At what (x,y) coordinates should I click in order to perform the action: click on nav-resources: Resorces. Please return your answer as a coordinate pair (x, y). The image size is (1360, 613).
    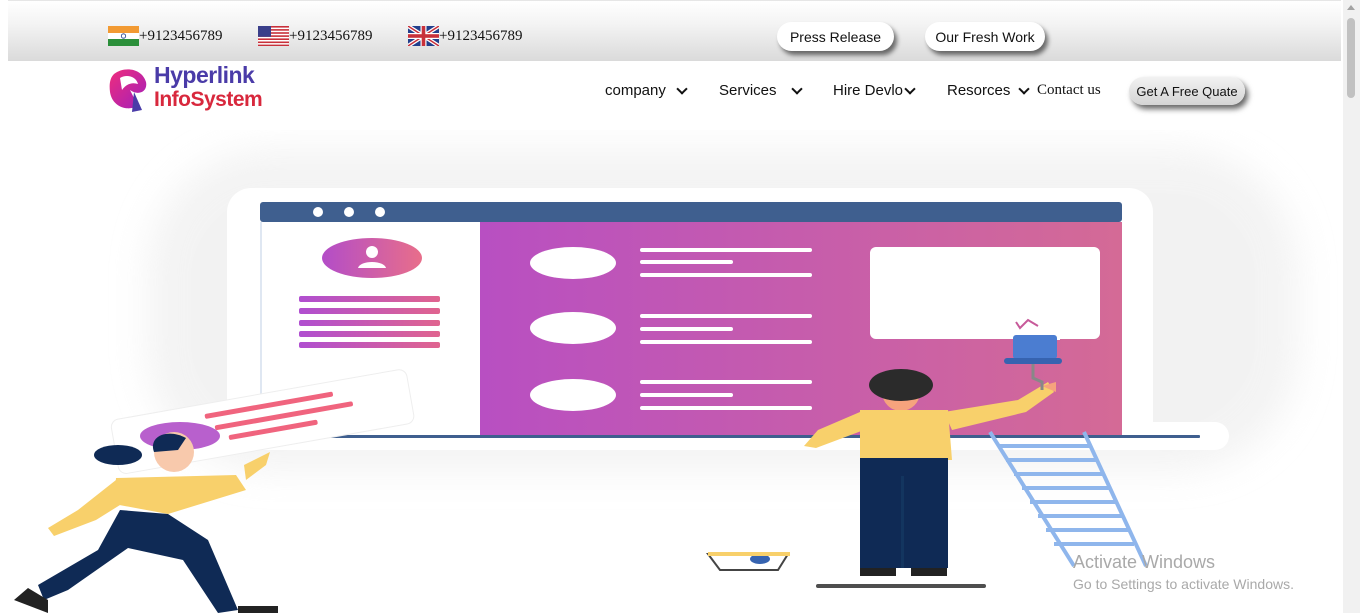
    Looking at the image, I should click on (989, 90).